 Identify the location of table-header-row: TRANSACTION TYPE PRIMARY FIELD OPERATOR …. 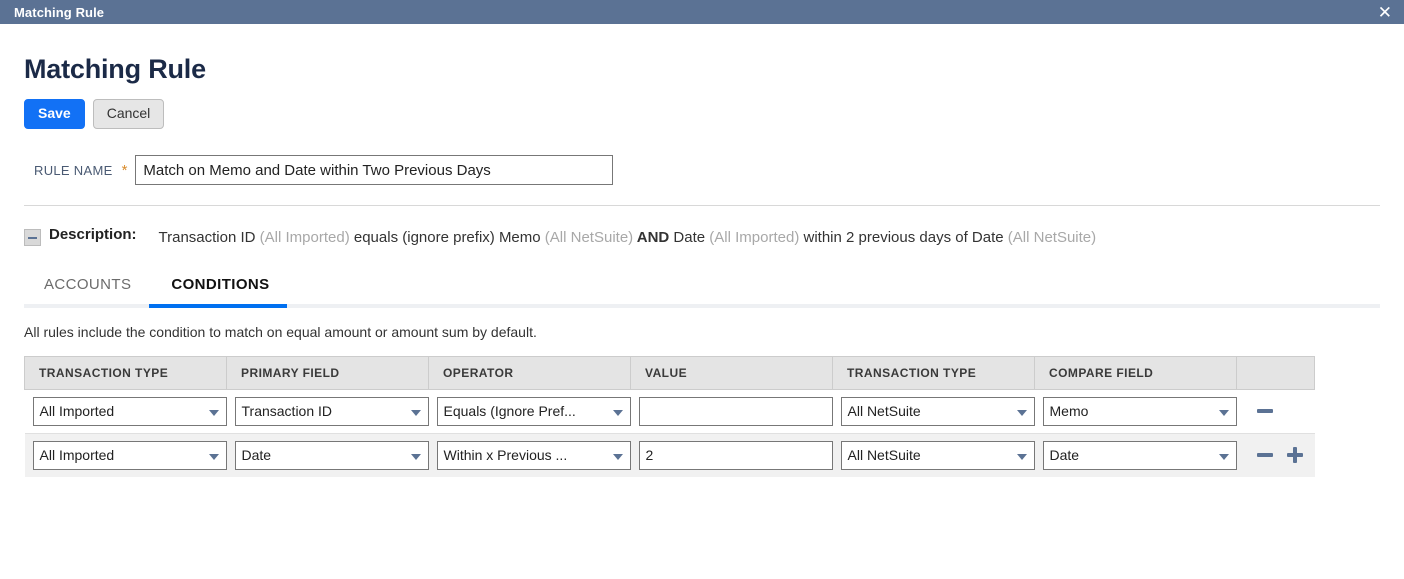
(669, 372).